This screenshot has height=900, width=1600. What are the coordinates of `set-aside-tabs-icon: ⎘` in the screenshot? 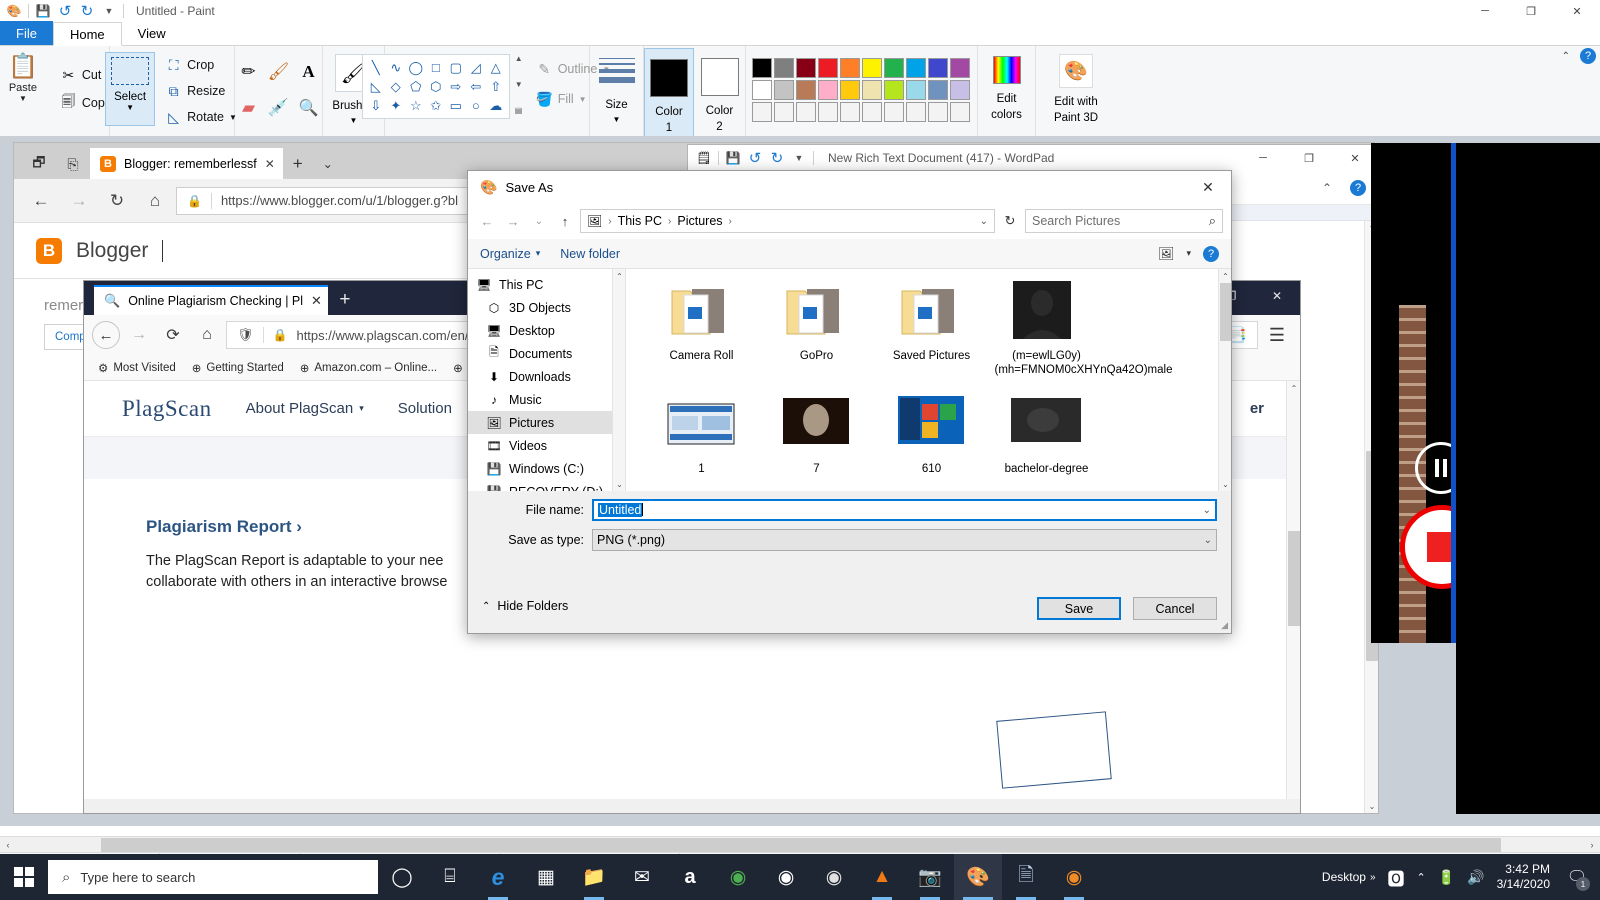 It's located at (73, 164).